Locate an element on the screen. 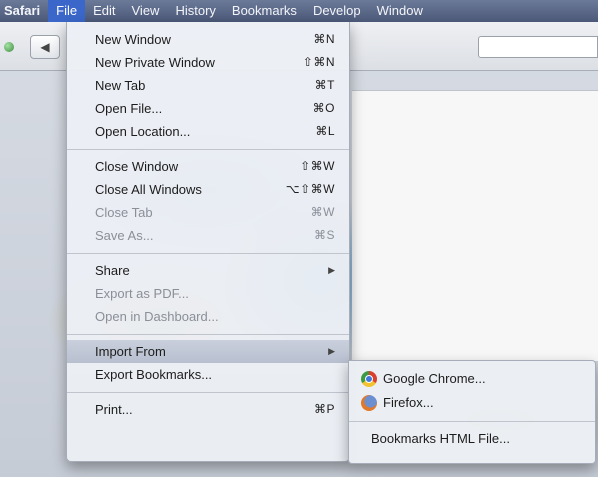 The height and width of the screenshot is (477, 598). menu-file: File is located at coordinates (67, 11).